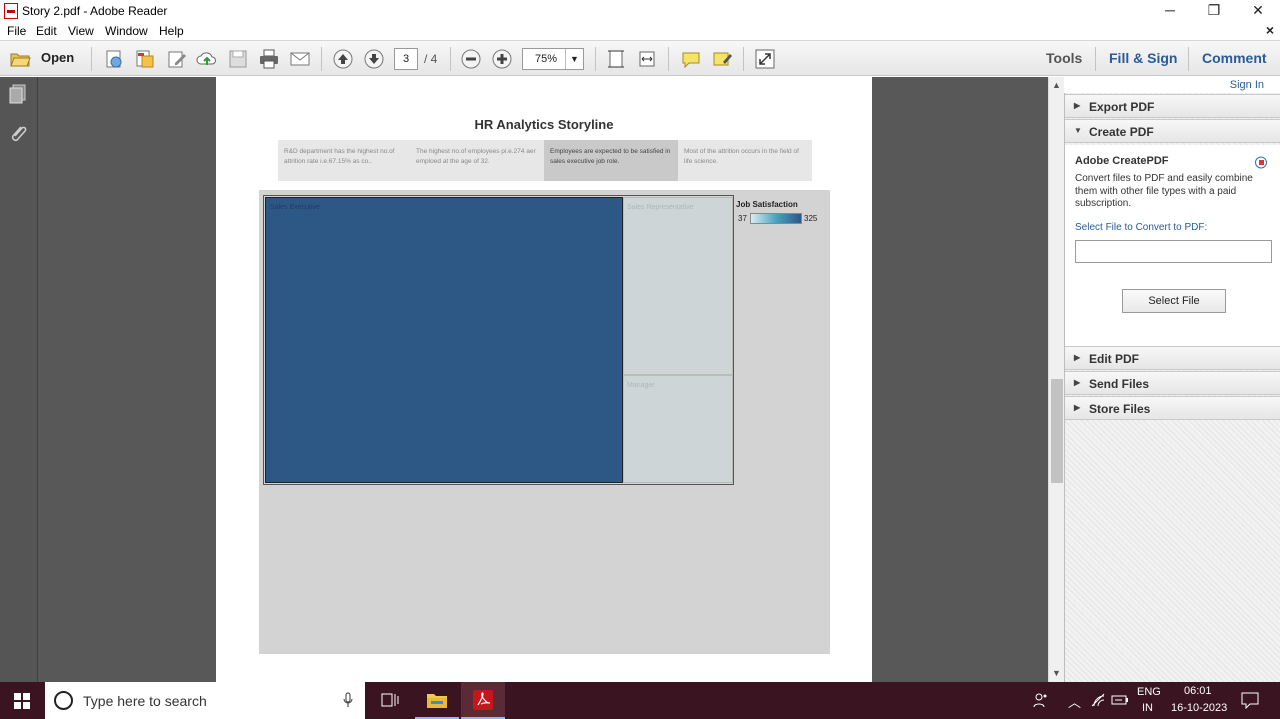  What do you see at coordinates (1247, 85) in the screenshot?
I see `sign-in-link: Sign In` at bounding box center [1247, 85].